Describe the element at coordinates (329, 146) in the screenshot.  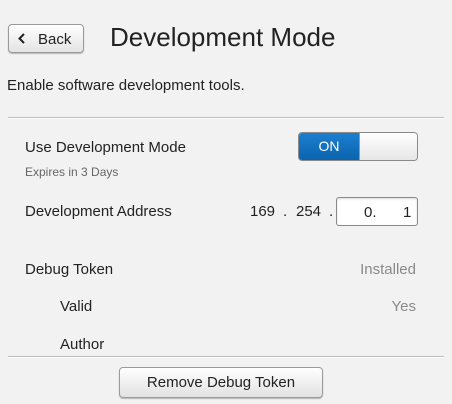
I see `toggle-on-label: ON` at that location.